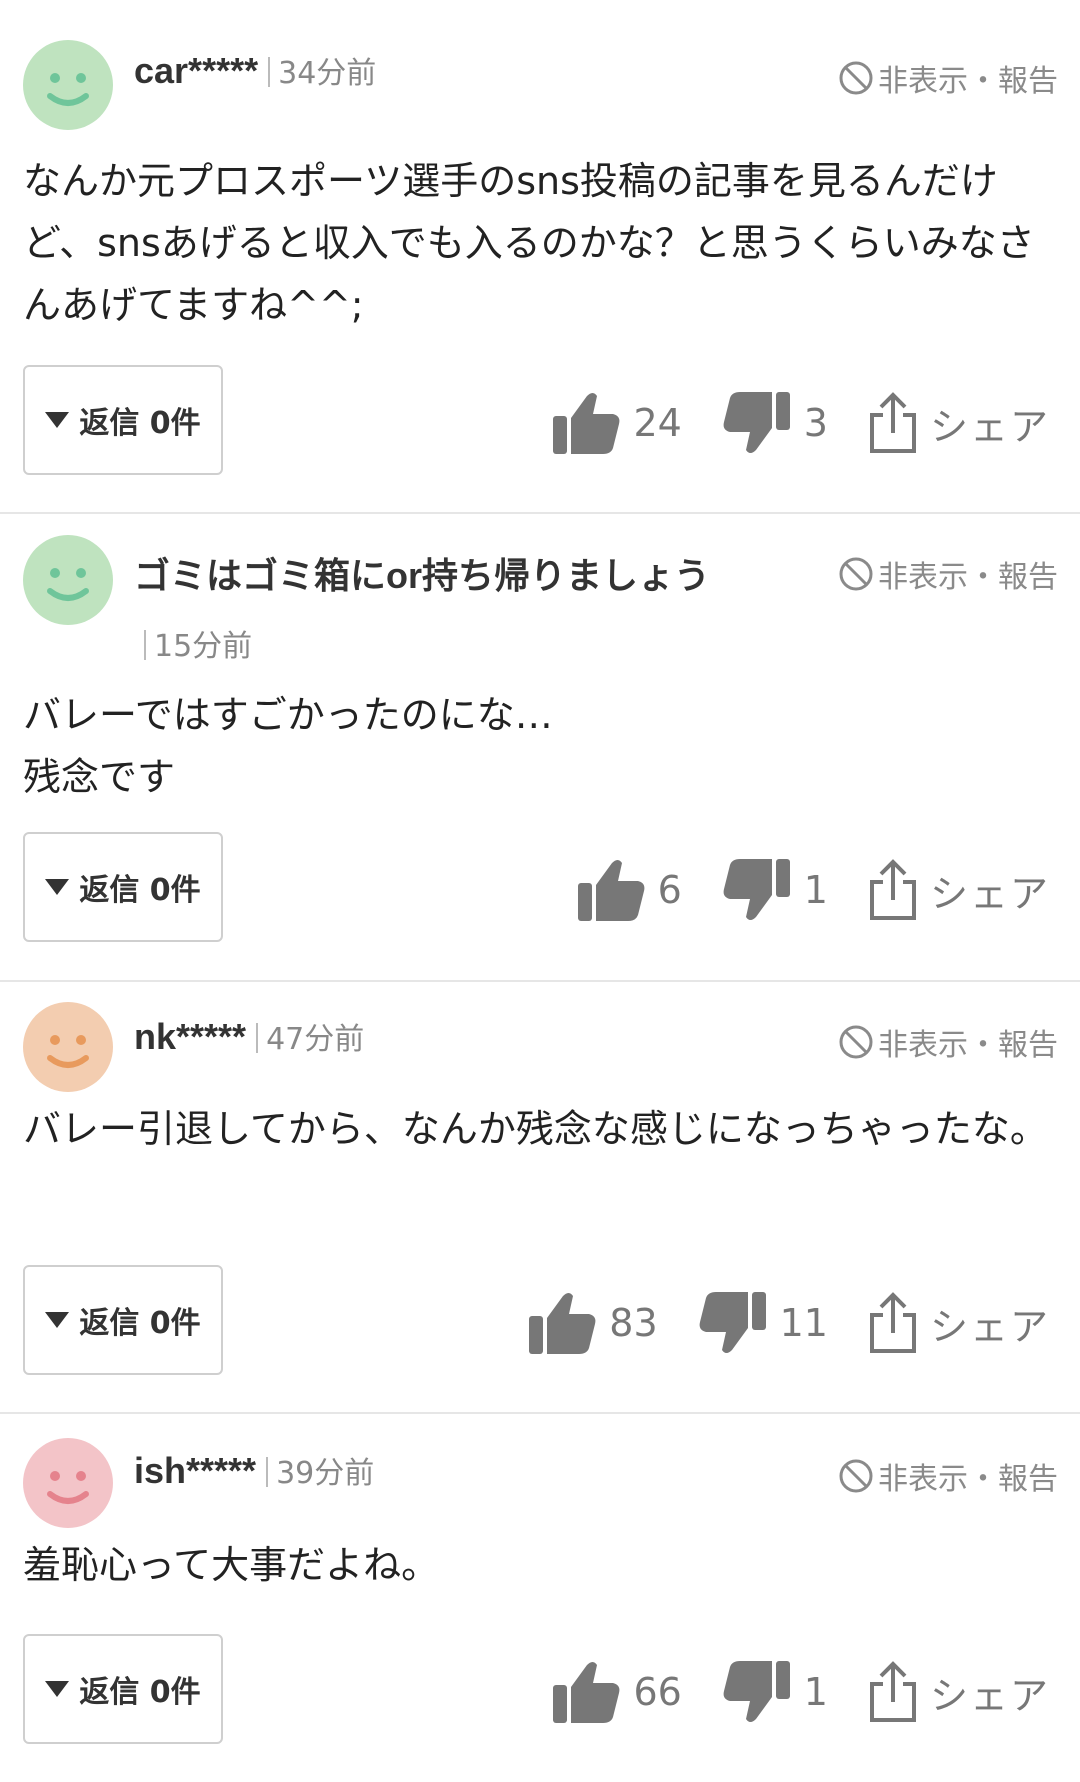 The width and height of the screenshot is (1080, 1782). I want to click on comment-actions: 24 3 シェア, so click(800, 423).